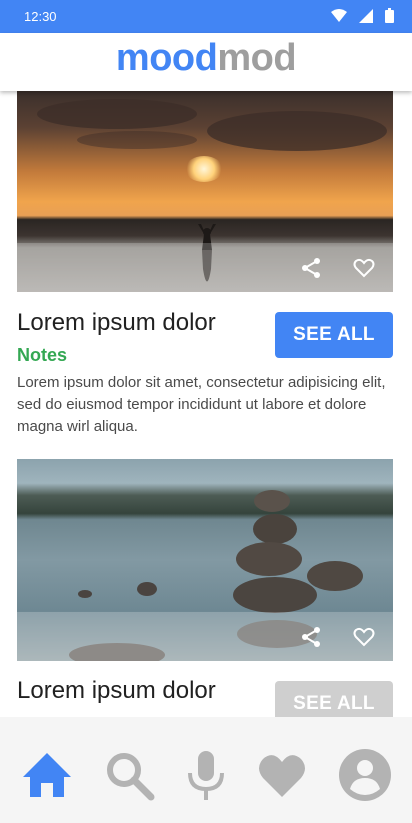  Describe the element at coordinates (389, 15) in the screenshot. I see `battery-icon` at that location.